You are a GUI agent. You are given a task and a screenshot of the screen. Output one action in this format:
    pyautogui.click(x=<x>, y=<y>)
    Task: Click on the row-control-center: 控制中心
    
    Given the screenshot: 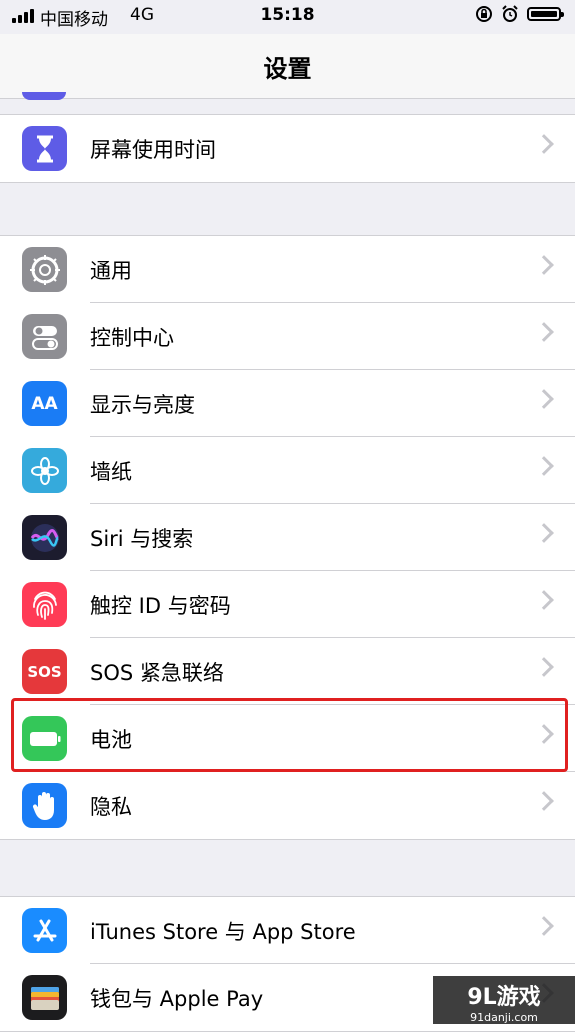 What is the action you would take?
    pyautogui.click(x=287, y=336)
    